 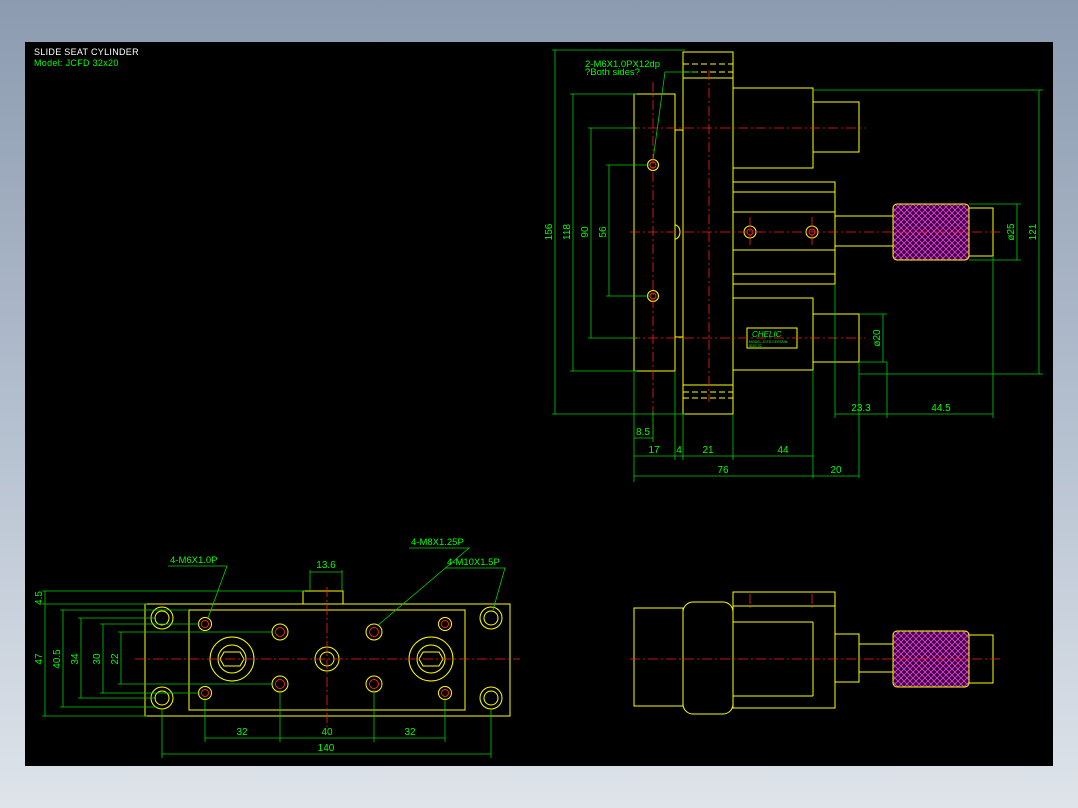 What do you see at coordinates (654, 232) in the screenshot?
I see `side-mount-plate` at bounding box center [654, 232].